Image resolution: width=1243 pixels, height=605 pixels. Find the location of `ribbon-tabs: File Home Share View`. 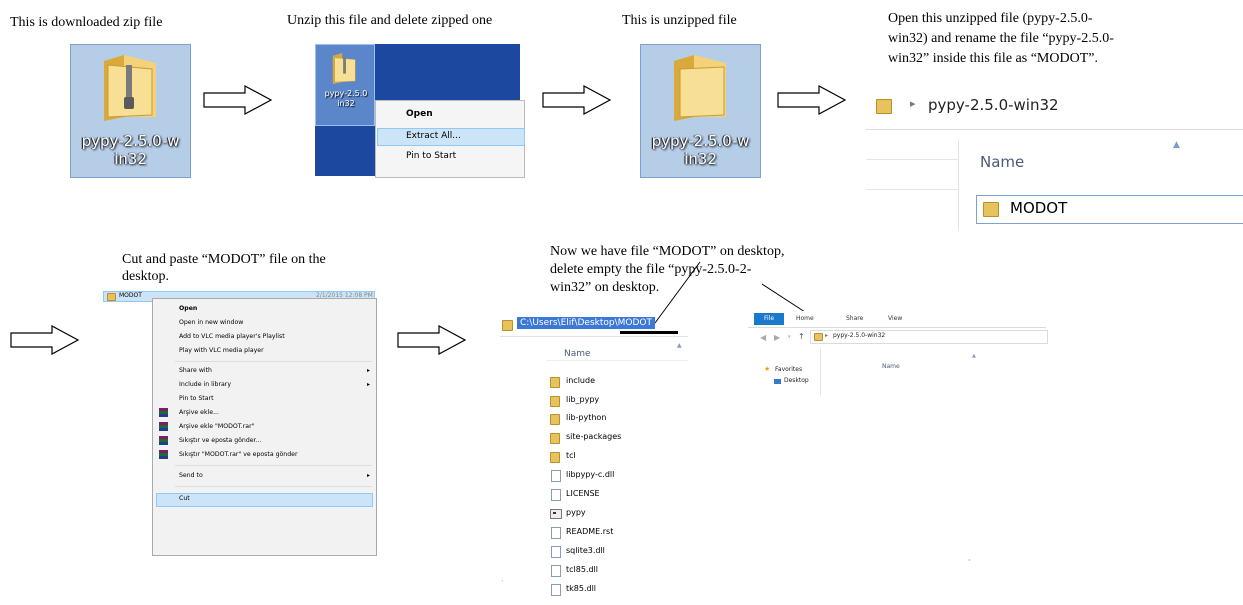

ribbon-tabs: File Home Share View is located at coordinates (897, 319).